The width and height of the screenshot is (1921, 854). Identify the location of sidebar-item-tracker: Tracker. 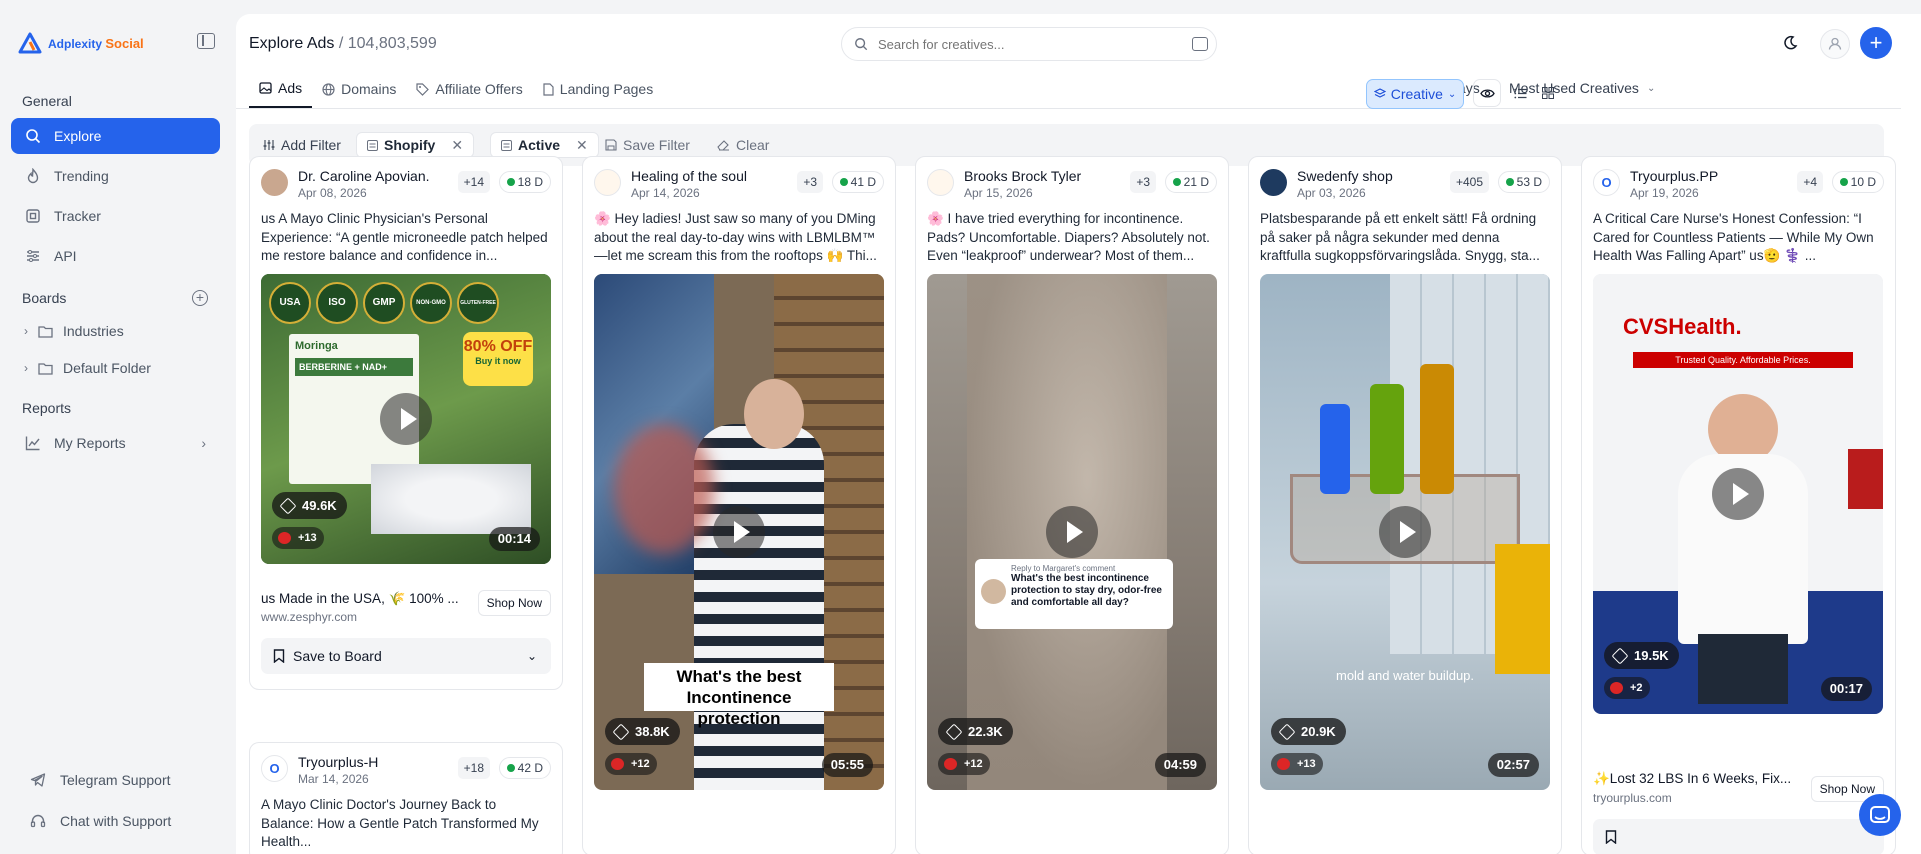
(115, 216).